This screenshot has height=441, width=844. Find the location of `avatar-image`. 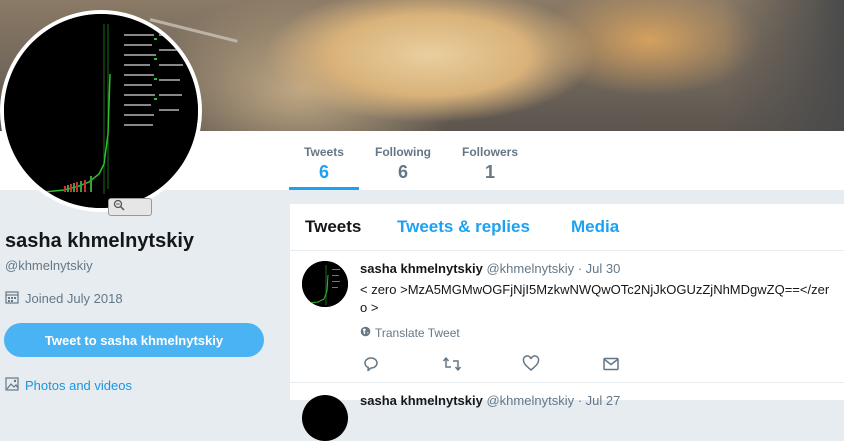

avatar-image is located at coordinates (101, 111).